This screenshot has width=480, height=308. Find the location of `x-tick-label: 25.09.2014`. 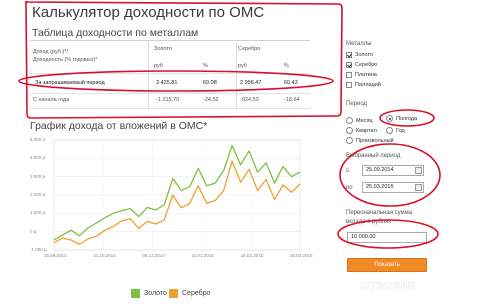

x-tick-label: 25.09.2014 is located at coordinates (55, 255).